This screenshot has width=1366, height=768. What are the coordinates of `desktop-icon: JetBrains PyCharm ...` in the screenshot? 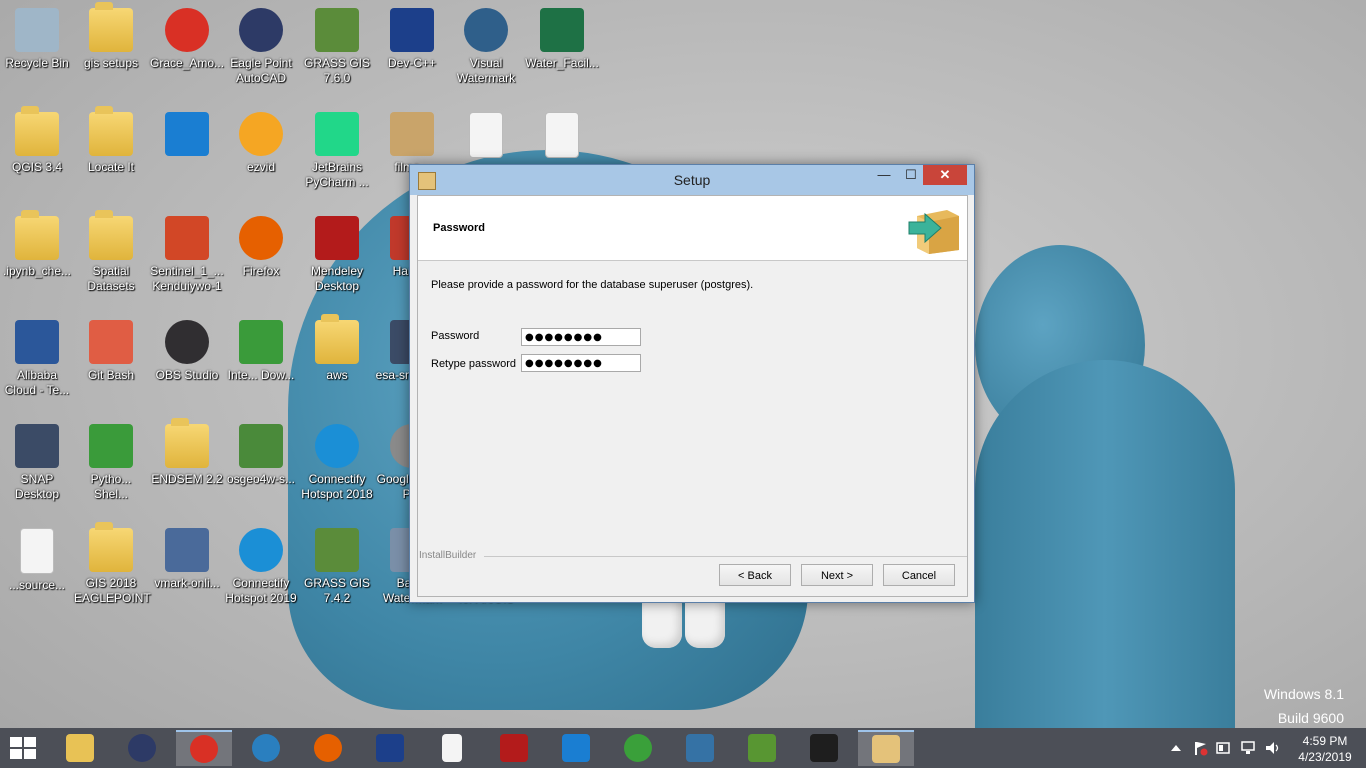 It's located at (337, 148).